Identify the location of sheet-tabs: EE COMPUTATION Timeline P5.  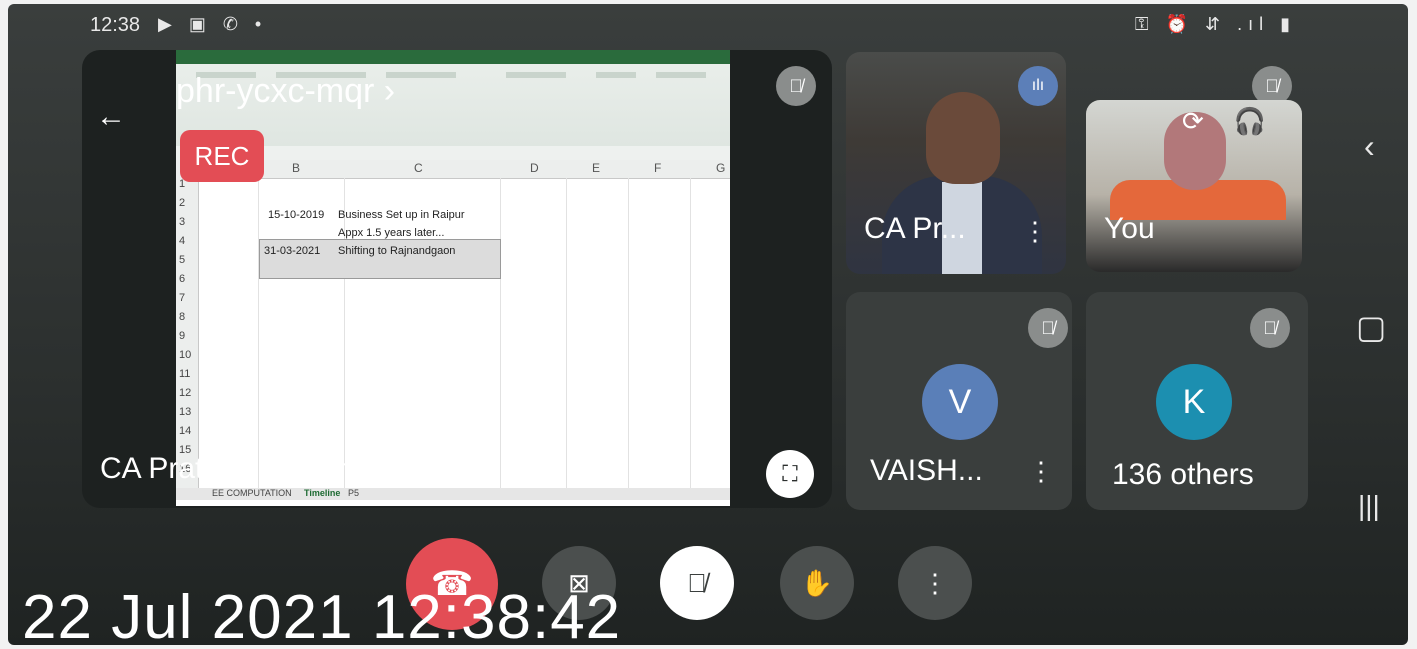
(453, 494).